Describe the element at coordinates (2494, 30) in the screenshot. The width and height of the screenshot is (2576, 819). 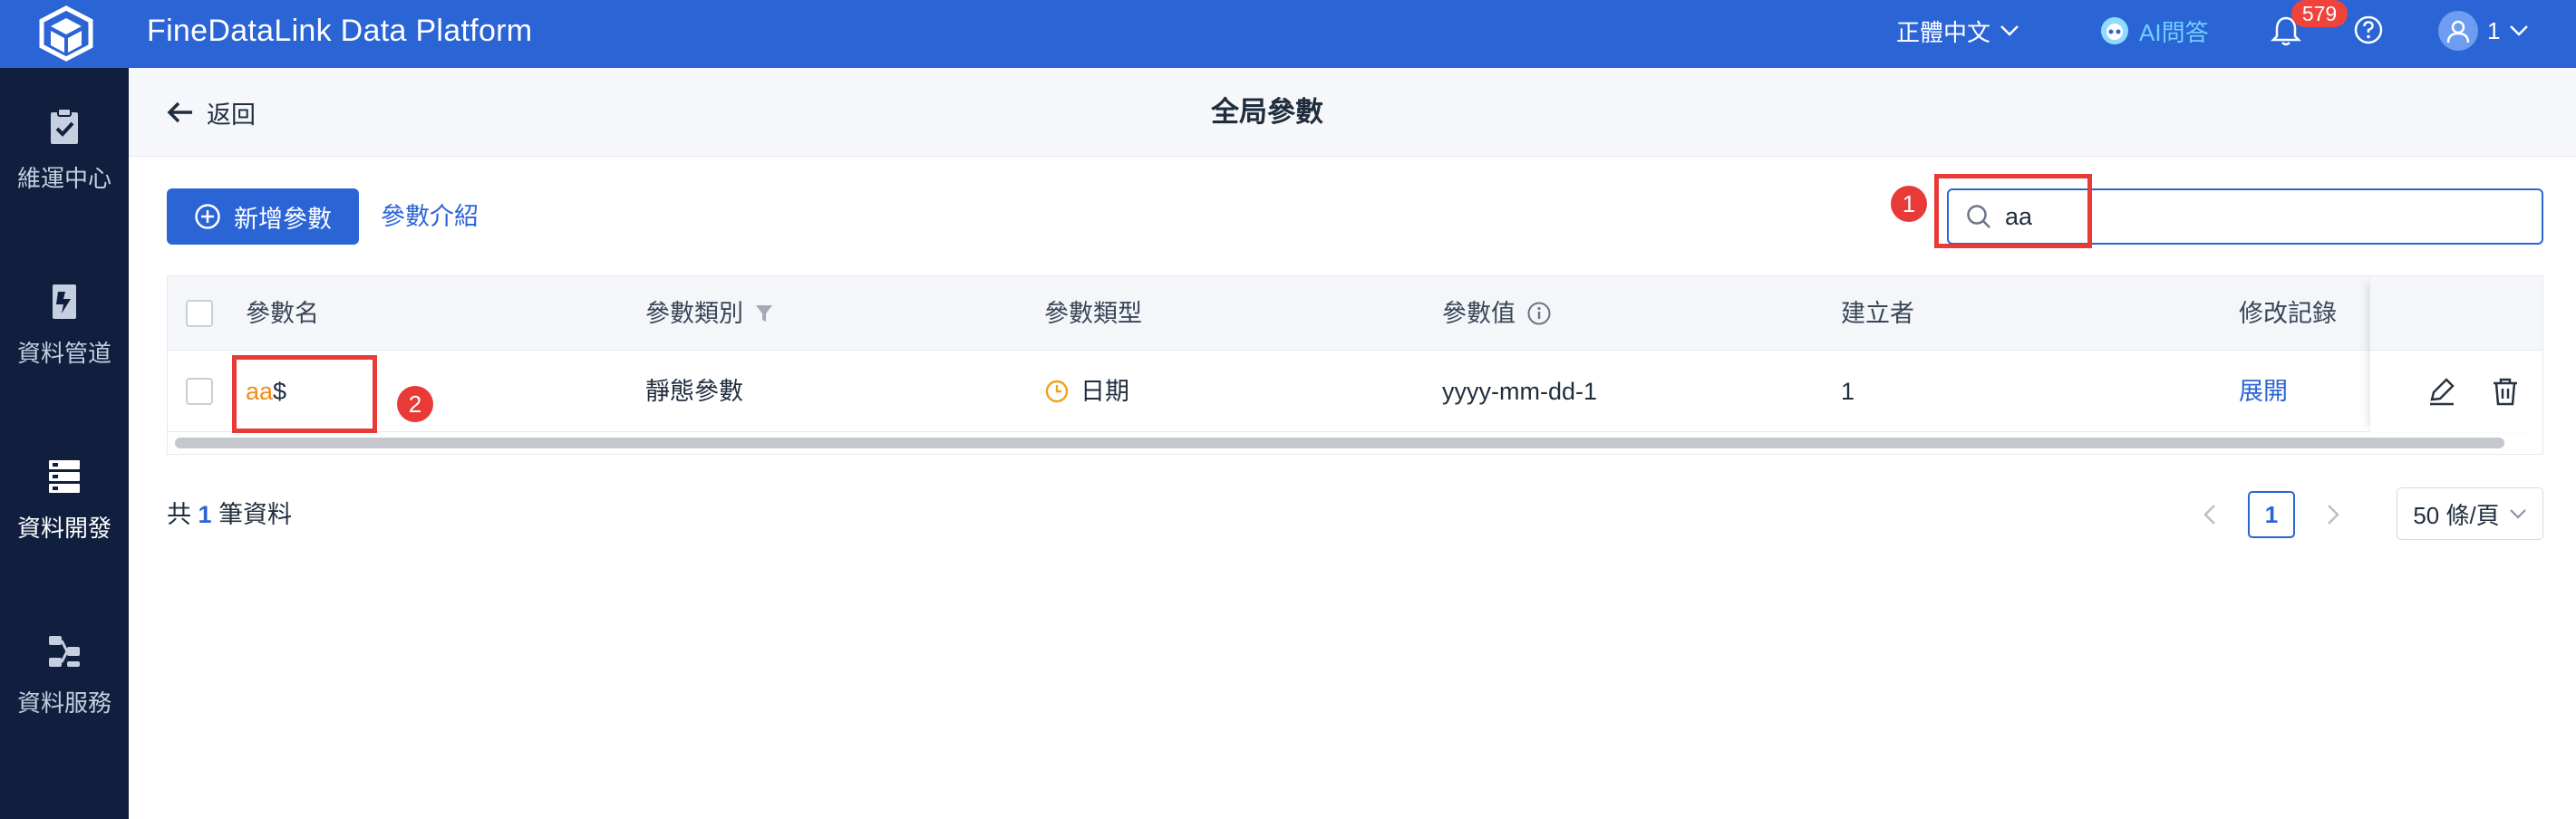
I see `user-name: 1` at that location.